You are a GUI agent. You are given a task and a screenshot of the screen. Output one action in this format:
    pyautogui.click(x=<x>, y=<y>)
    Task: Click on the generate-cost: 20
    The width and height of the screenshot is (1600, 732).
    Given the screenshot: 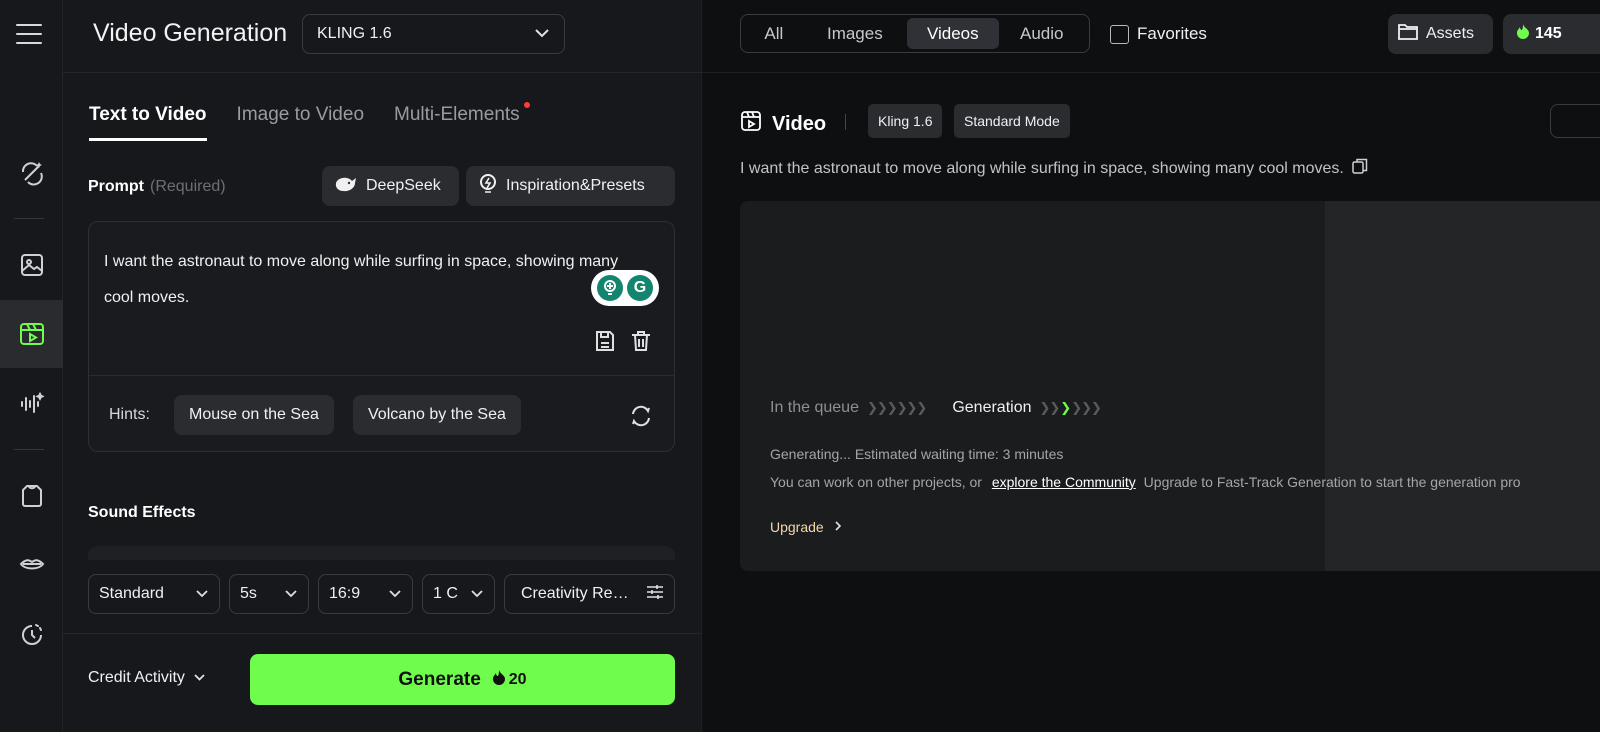 What is the action you would take?
    pyautogui.click(x=509, y=679)
    